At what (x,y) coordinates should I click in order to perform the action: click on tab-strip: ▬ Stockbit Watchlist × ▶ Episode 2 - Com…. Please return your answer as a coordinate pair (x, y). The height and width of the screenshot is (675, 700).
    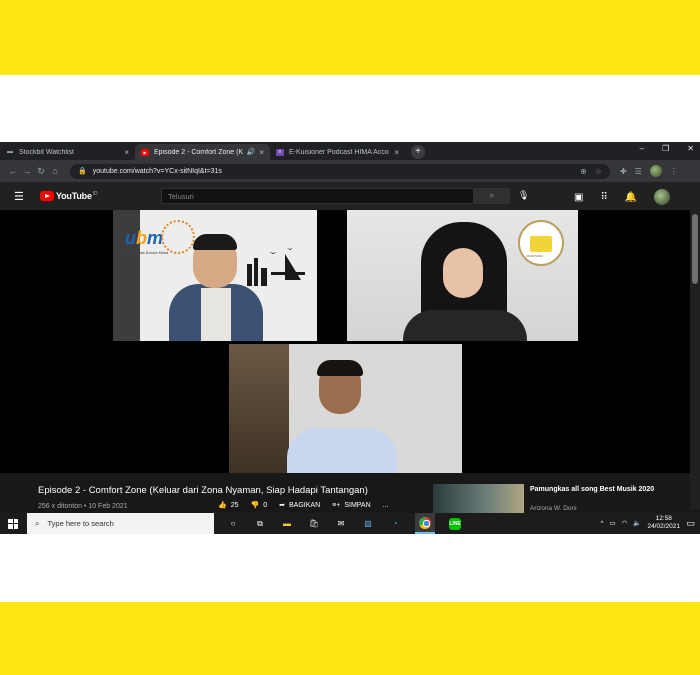
    Looking at the image, I should click on (350, 151).